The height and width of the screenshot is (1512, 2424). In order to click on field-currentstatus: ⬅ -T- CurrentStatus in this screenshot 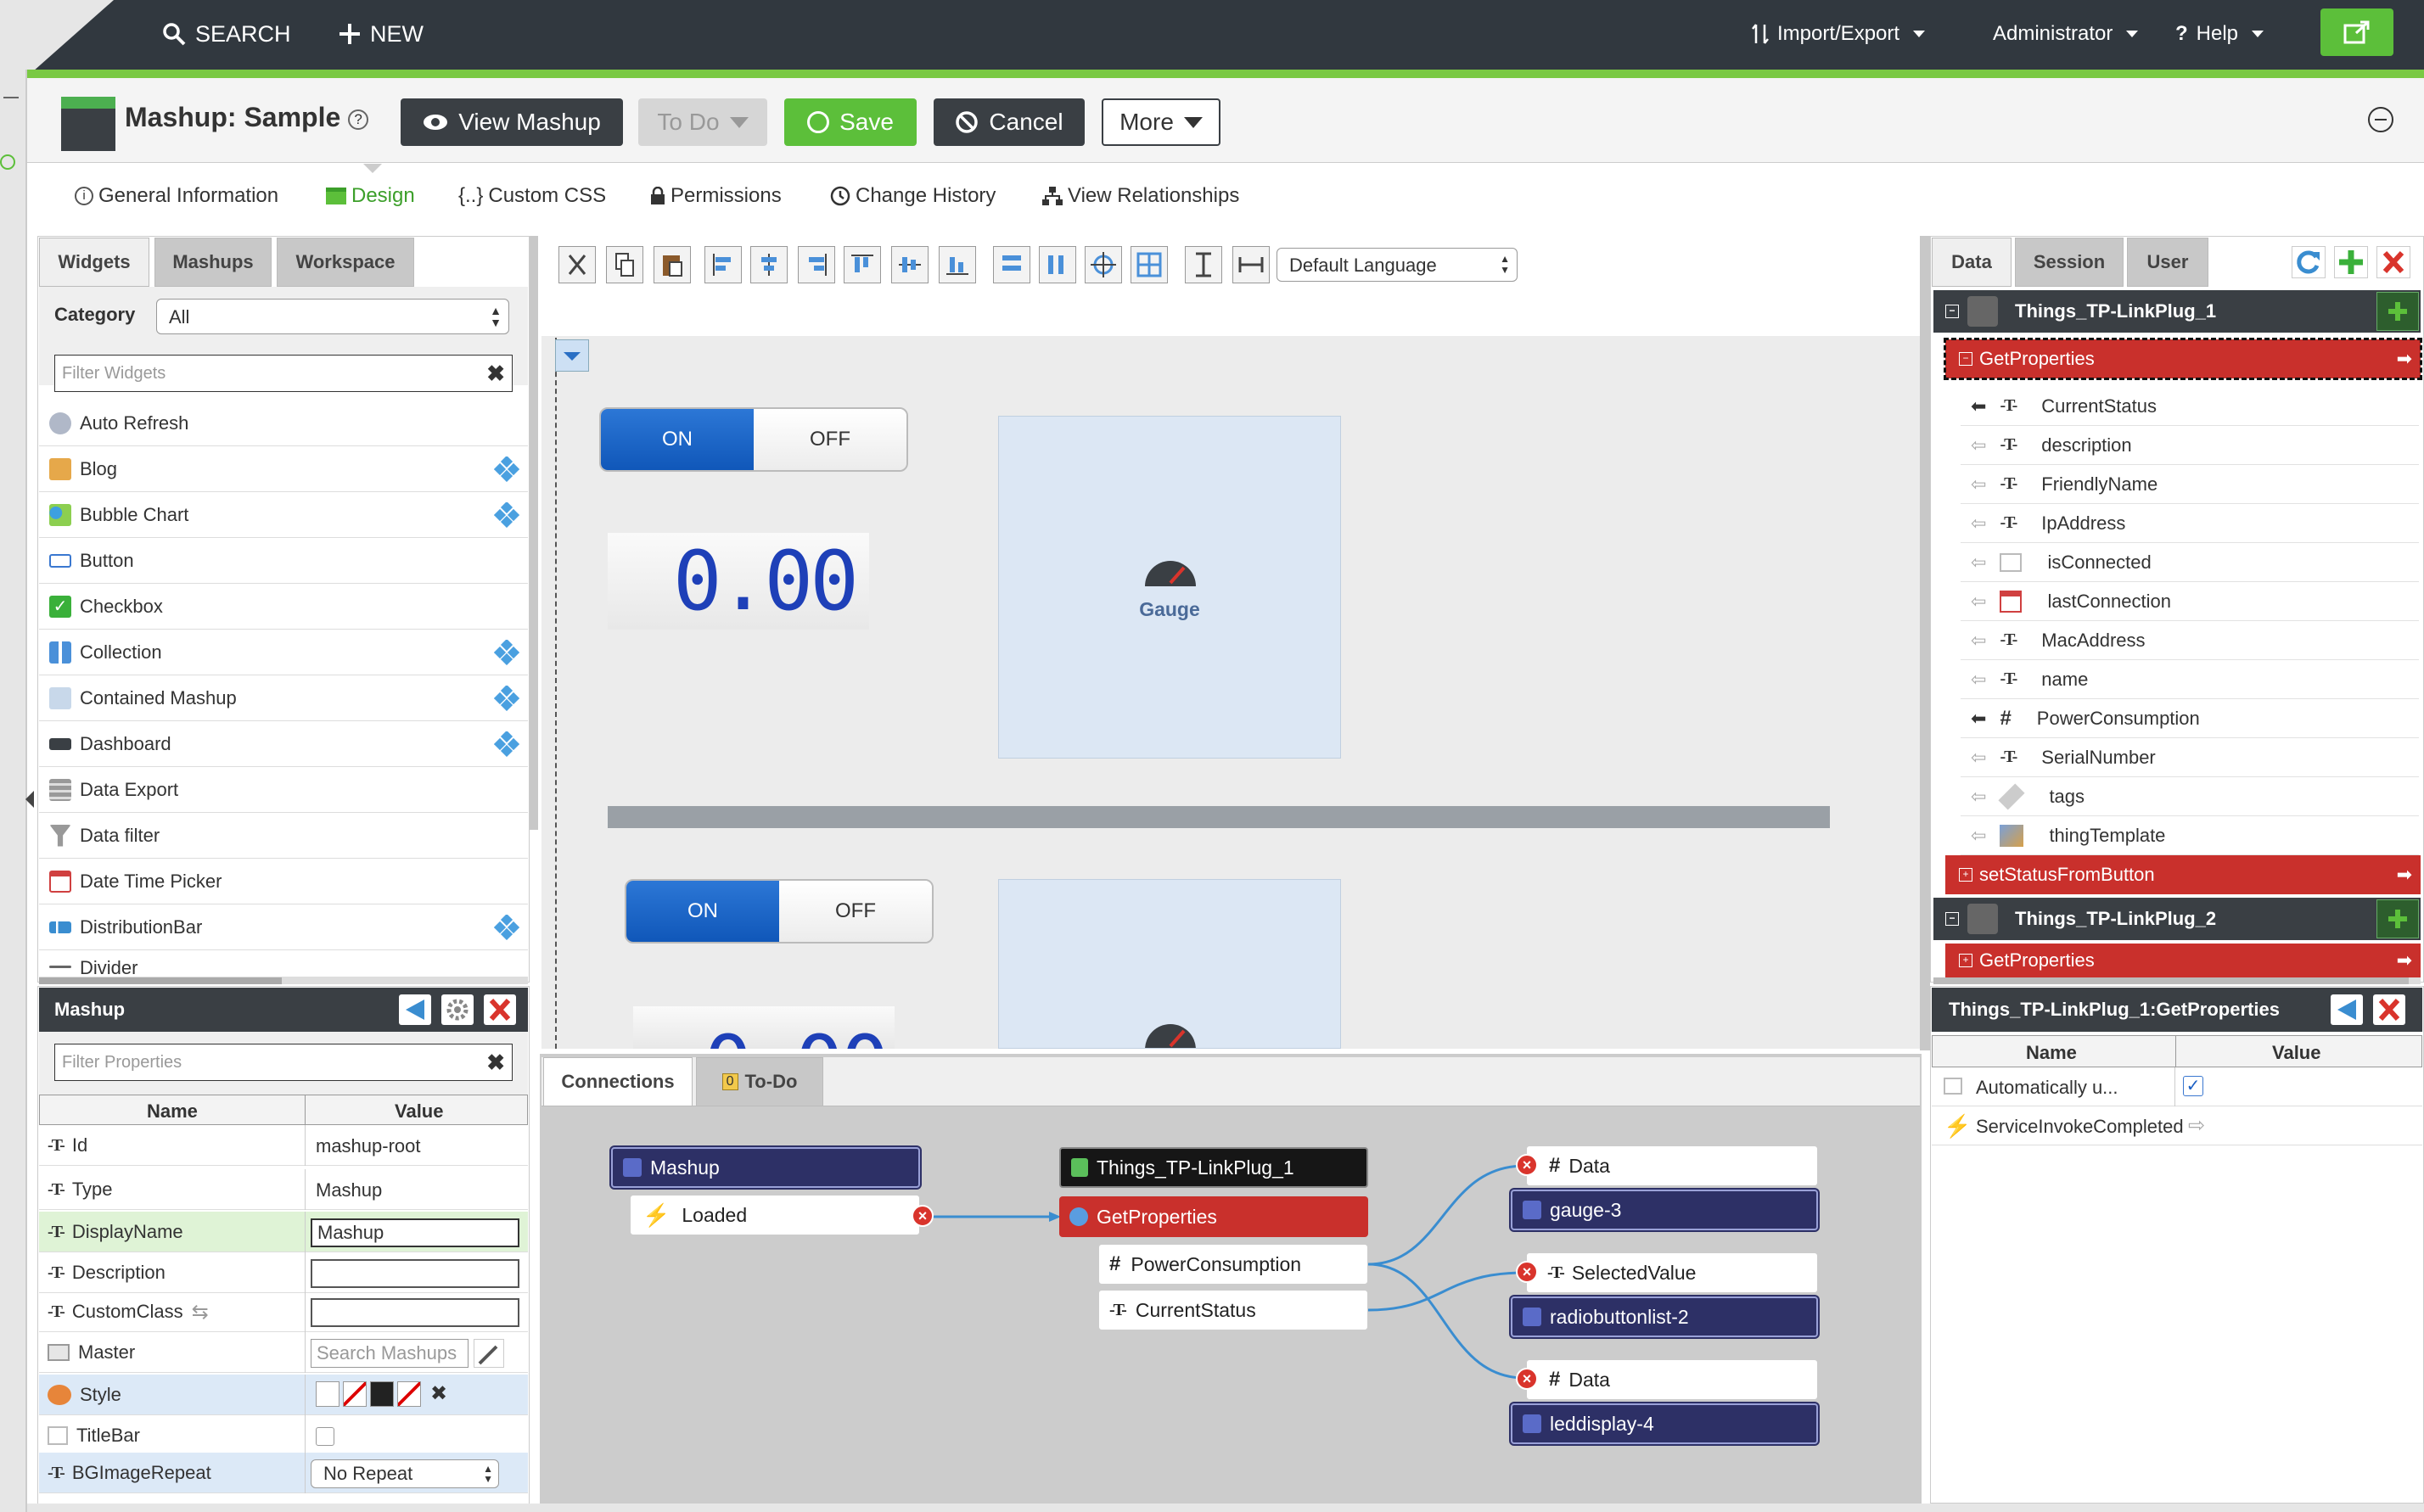, I will do `click(2190, 406)`.